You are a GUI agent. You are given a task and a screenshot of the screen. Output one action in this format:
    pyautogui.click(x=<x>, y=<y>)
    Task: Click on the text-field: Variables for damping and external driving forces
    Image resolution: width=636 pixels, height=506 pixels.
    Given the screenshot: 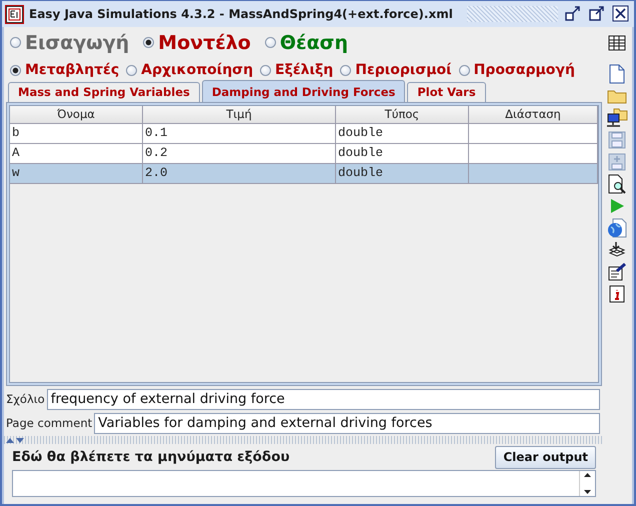 What is the action you would take?
    pyautogui.click(x=347, y=423)
    